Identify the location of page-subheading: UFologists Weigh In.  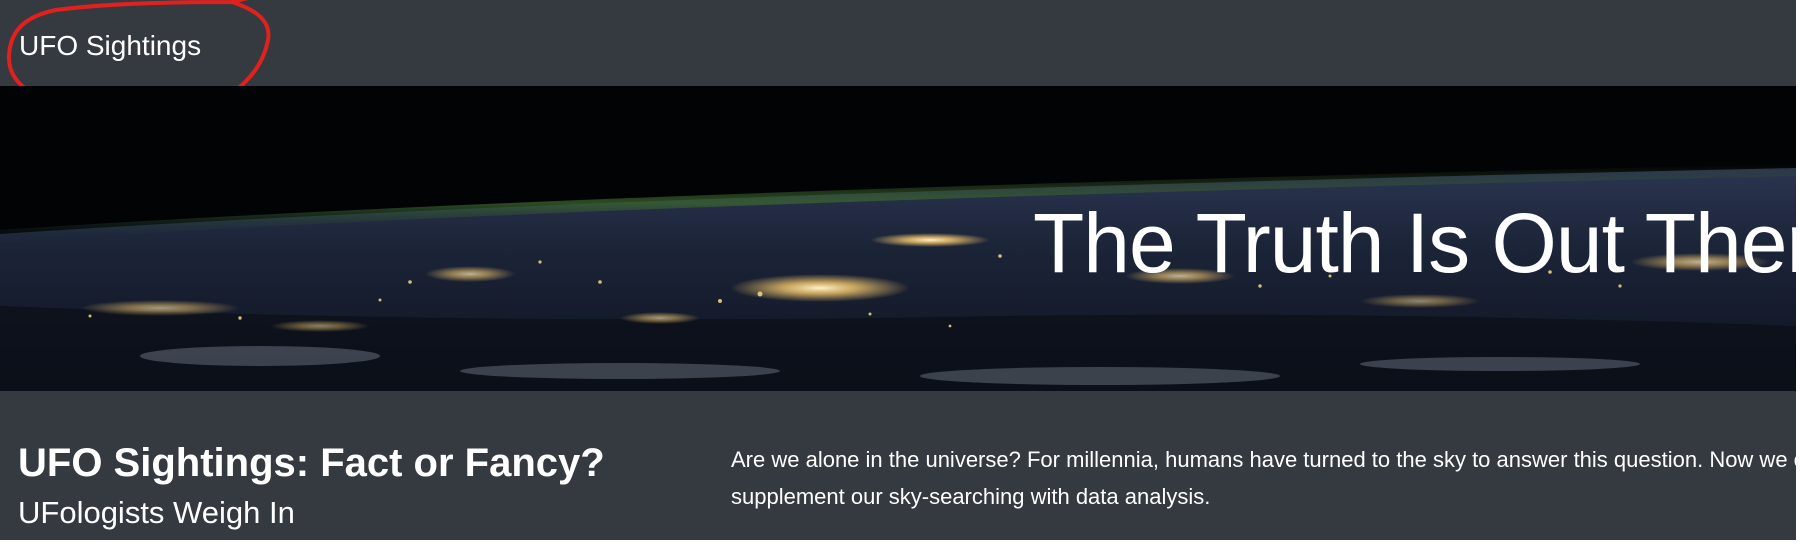
(156, 512).